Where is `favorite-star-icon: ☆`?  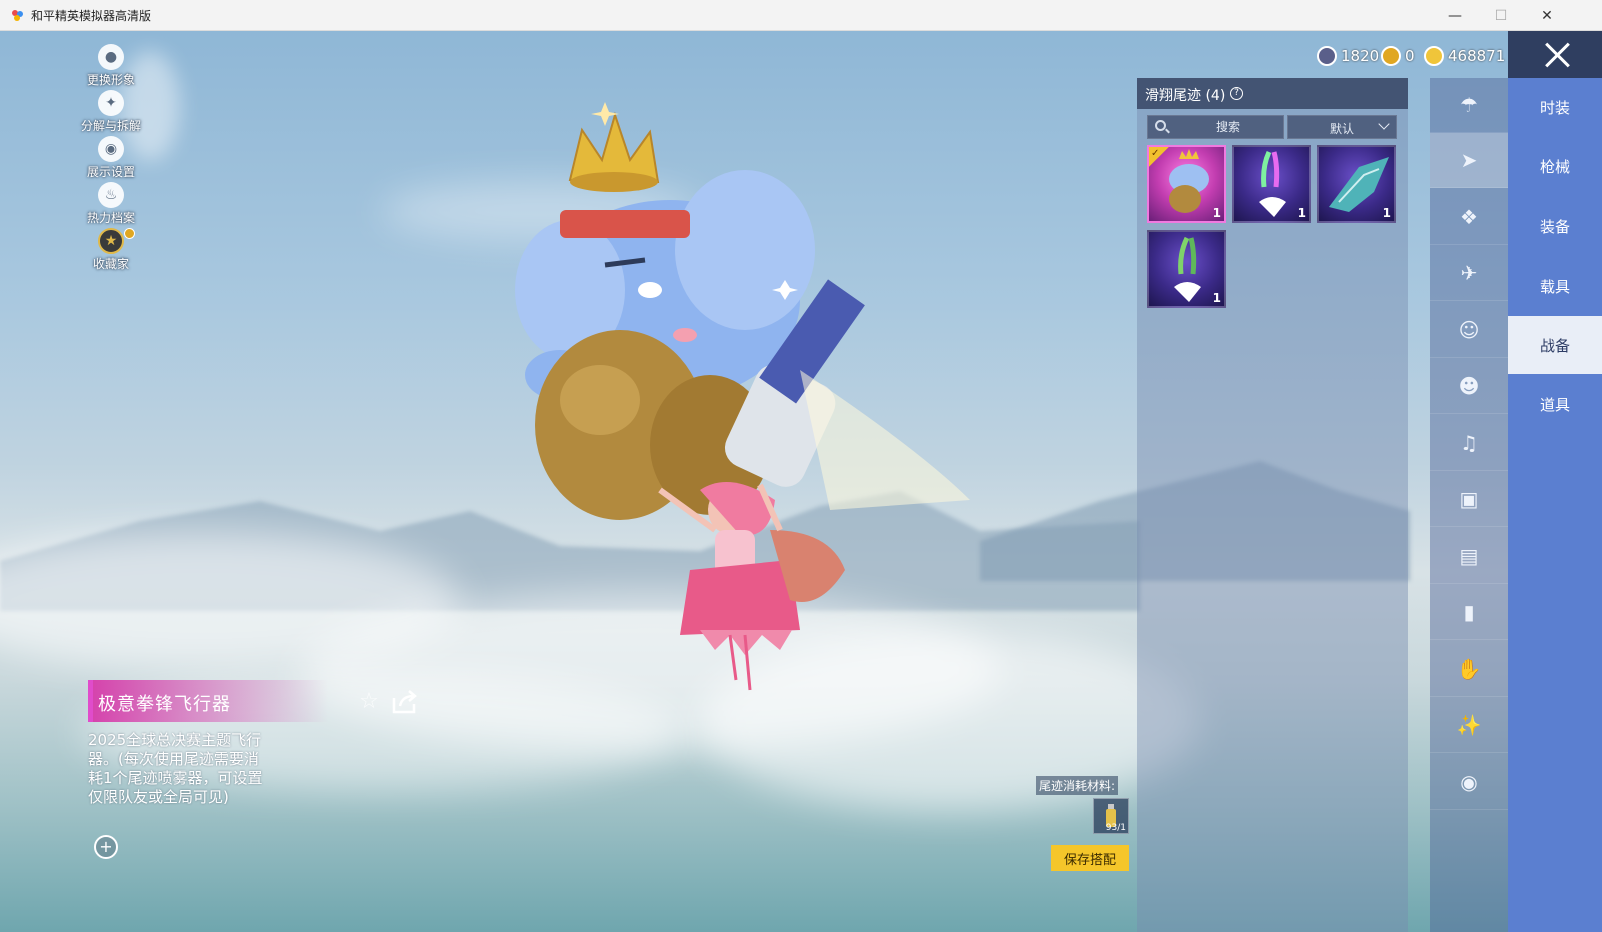
favorite-star-icon: ☆ is located at coordinates (369, 702).